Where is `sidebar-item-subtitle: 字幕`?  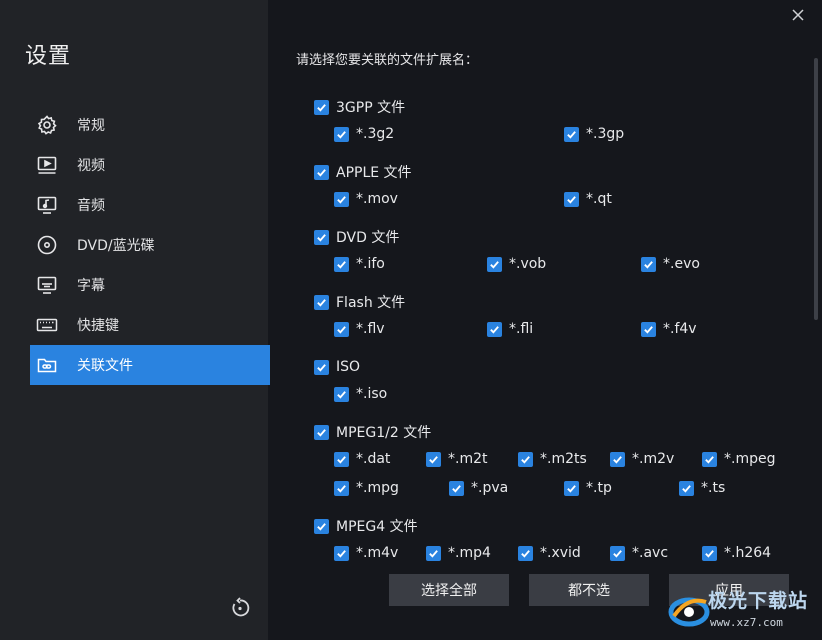
sidebar-item-subtitle: 字幕 is located at coordinates (150, 285).